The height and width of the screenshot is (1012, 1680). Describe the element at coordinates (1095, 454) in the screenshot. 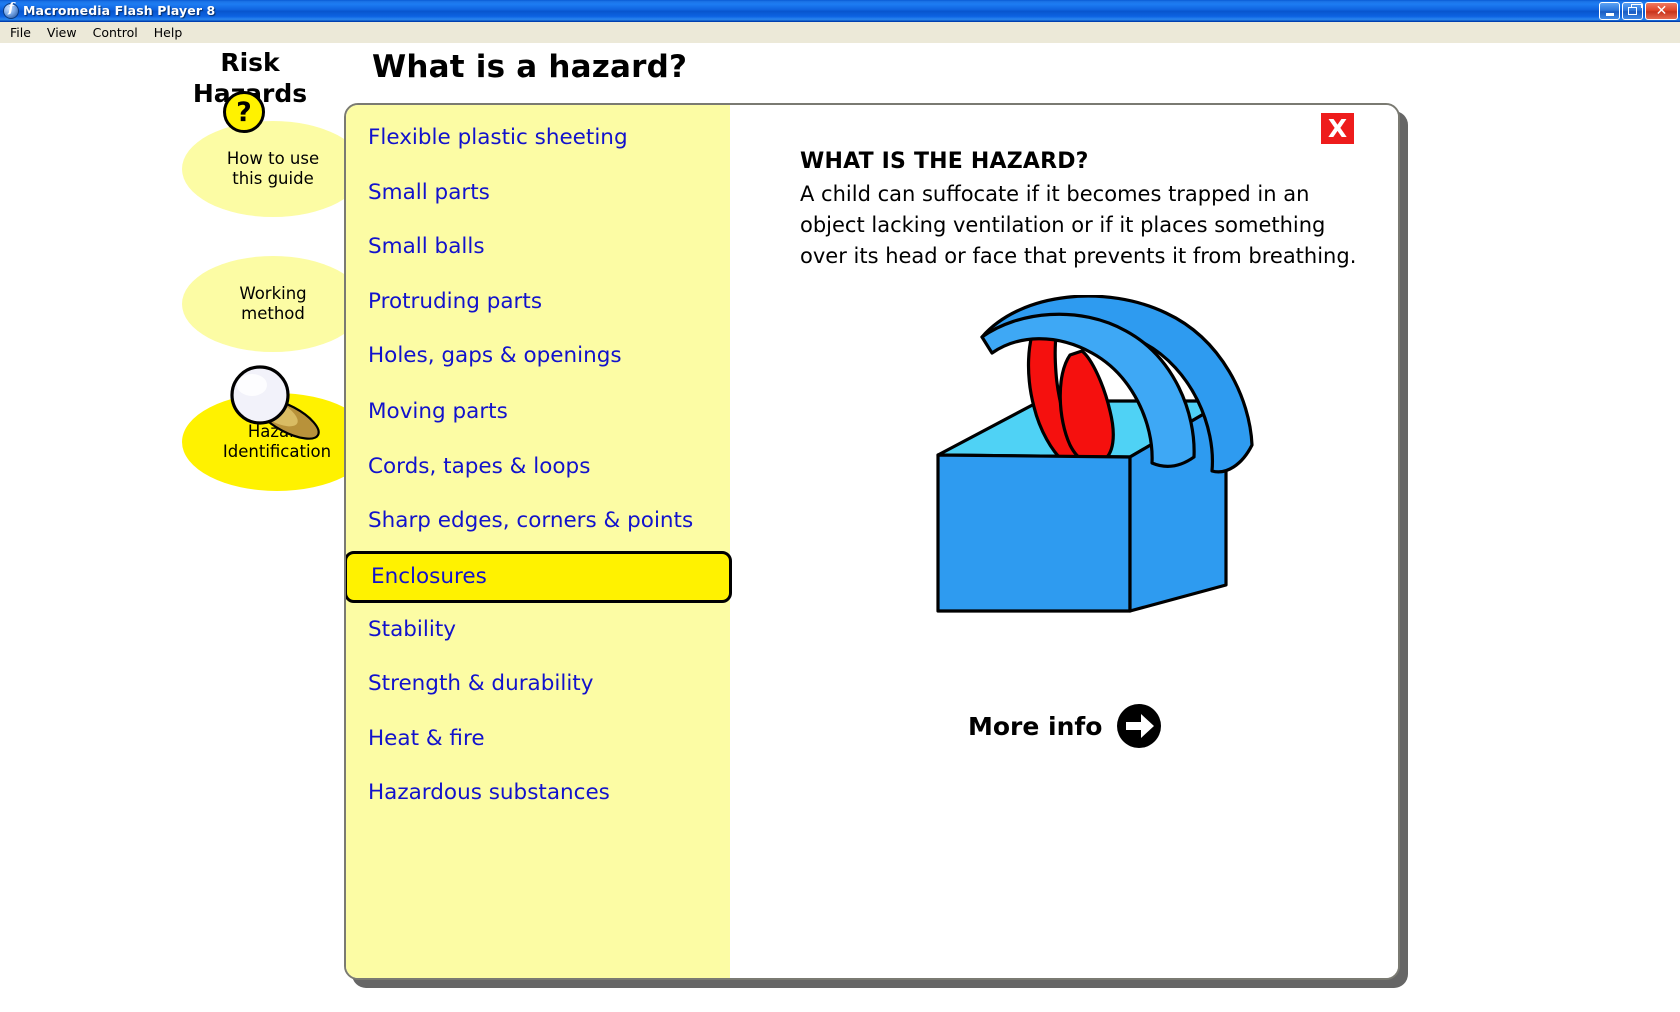

I see `child-trapped-in-toy-chest-illustration` at that location.